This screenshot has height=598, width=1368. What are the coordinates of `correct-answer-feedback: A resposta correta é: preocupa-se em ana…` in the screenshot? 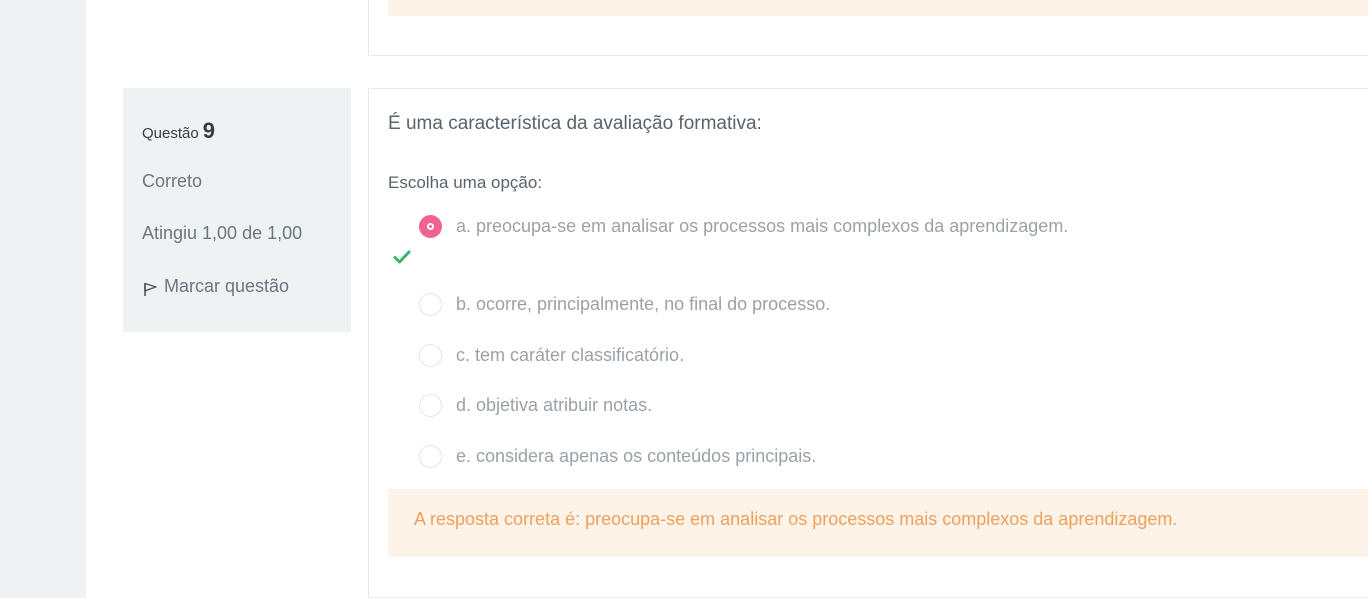 It's located at (796, 519).